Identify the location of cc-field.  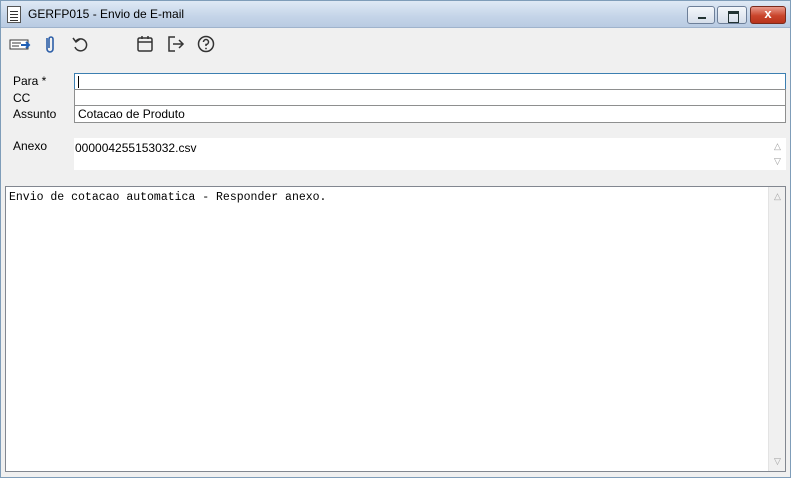
(430, 97).